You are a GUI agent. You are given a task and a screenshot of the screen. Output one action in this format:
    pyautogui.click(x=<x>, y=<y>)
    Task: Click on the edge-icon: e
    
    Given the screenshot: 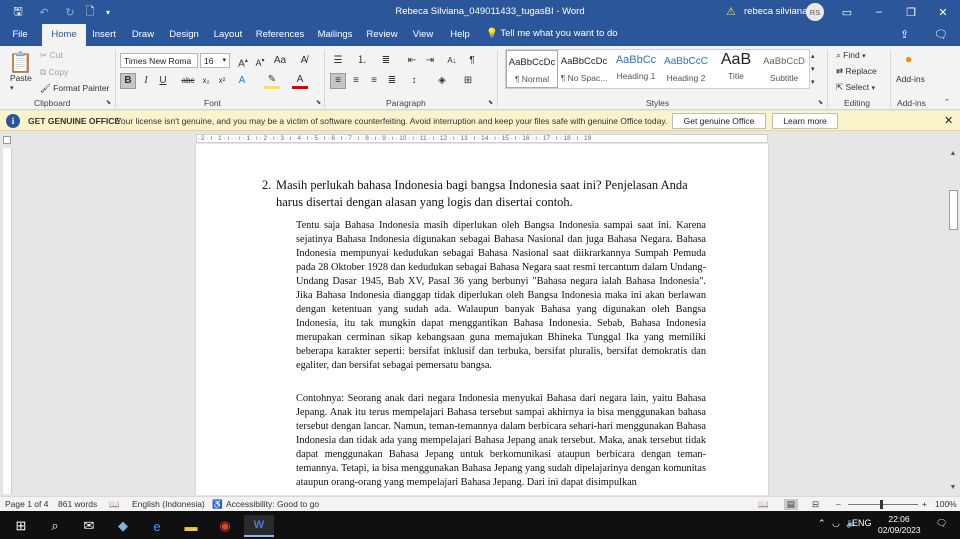 What is the action you would take?
    pyautogui.click(x=157, y=526)
    